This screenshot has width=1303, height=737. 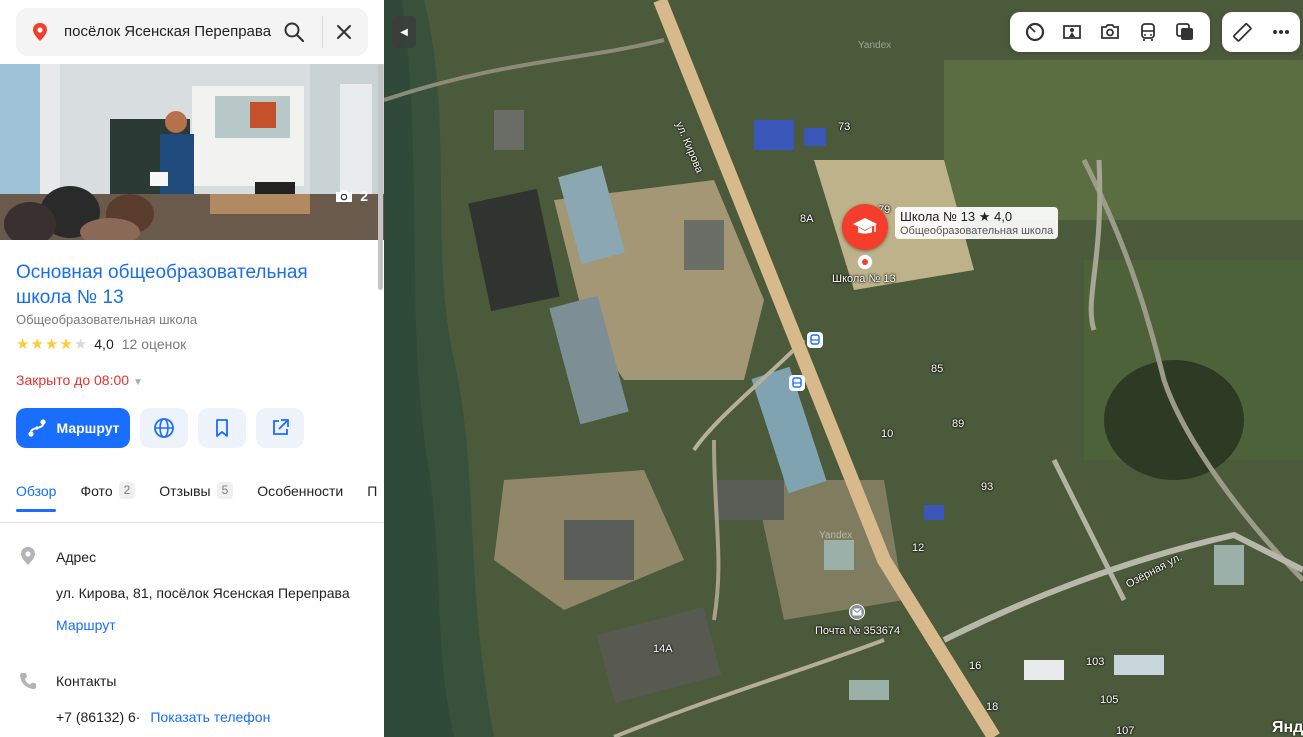 What do you see at coordinates (300, 490) in the screenshot?
I see `tab-label: Особенности` at bounding box center [300, 490].